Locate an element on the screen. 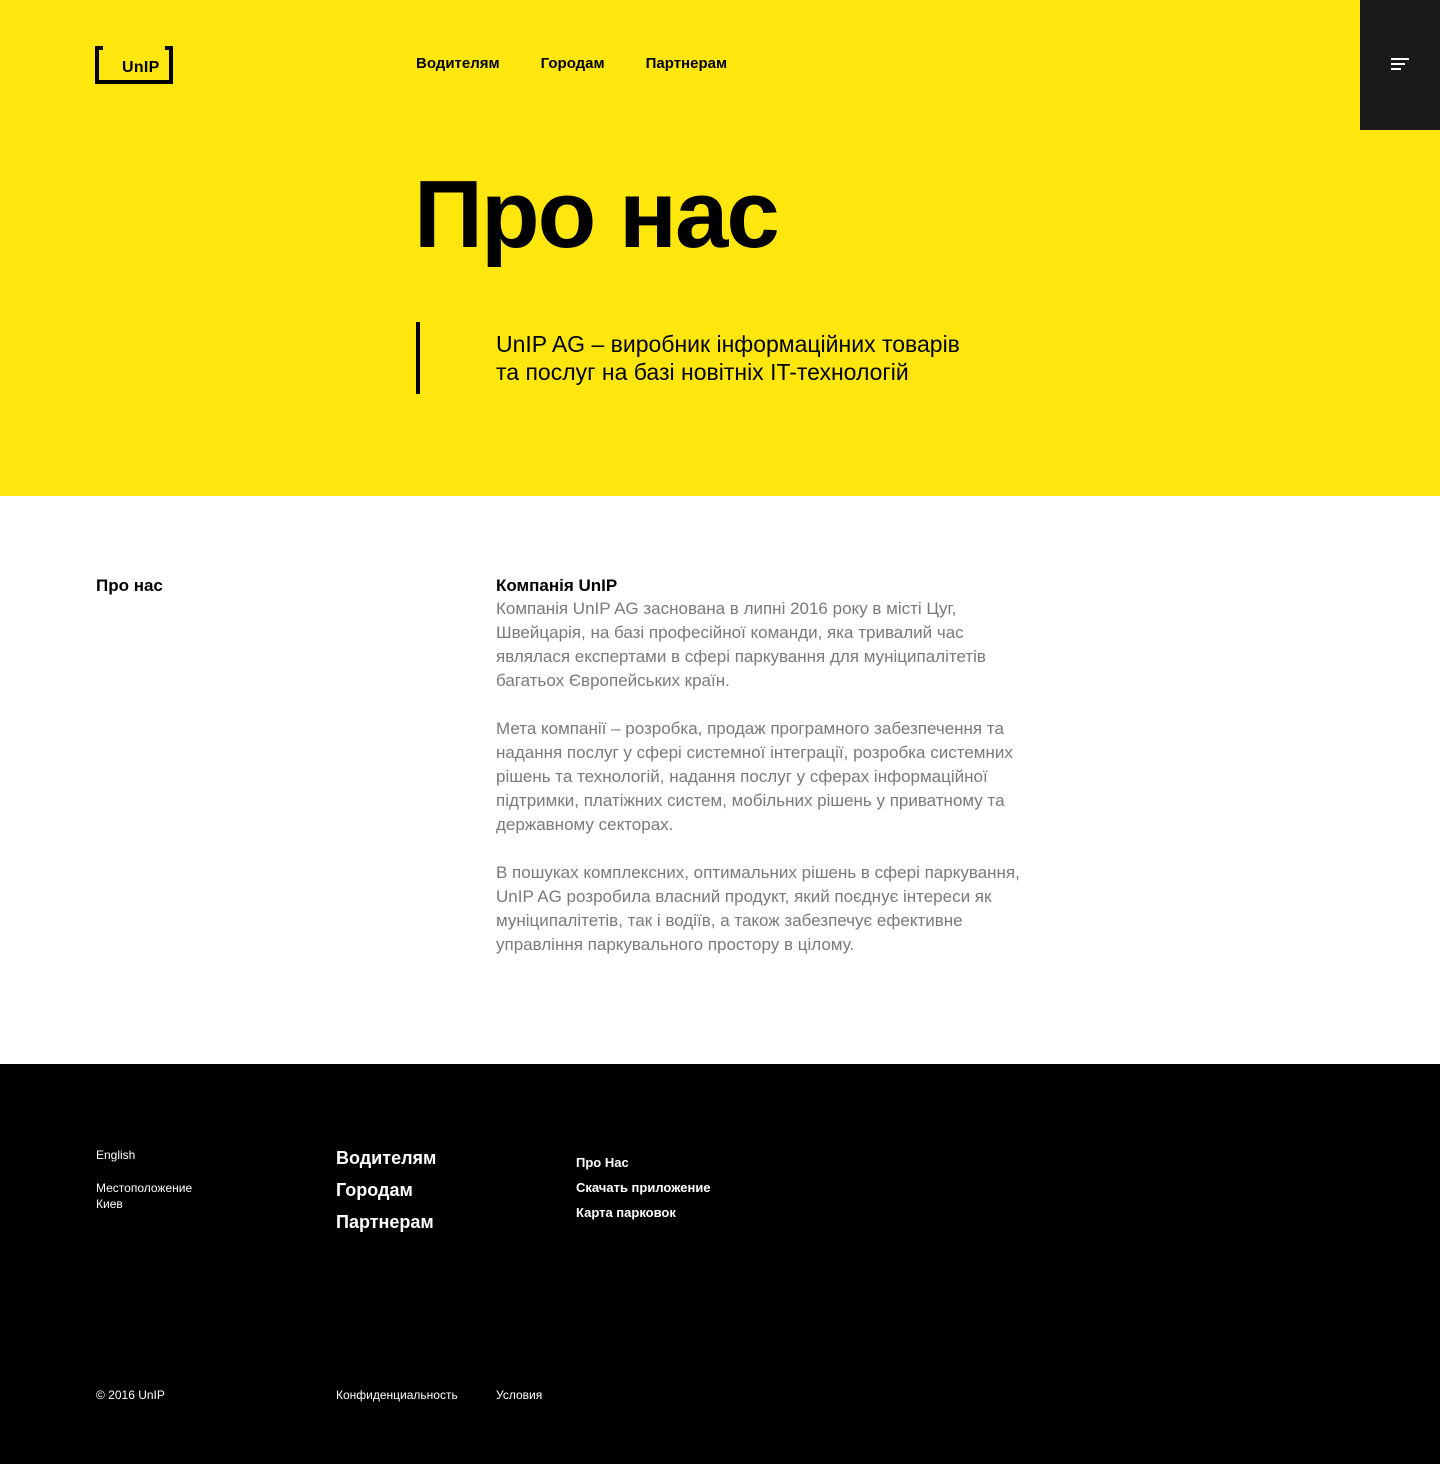 The width and height of the screenshot is (1440, 1464). logo: UnIP is located at coordinates (134, 65).